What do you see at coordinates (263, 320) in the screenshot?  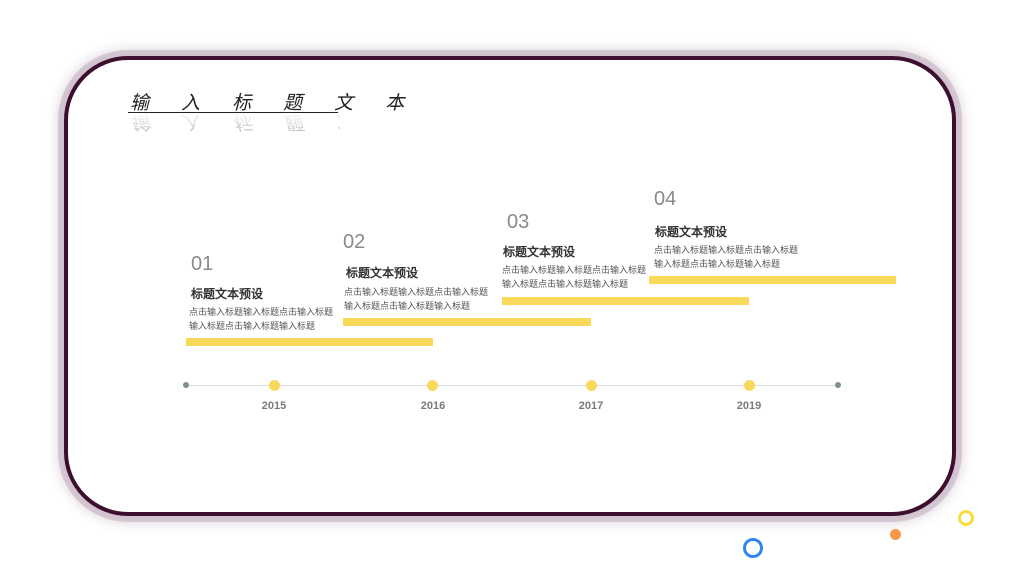 I see `step-desc-1: 点击输入标题输入标题点击输入标题输入标题点击输入标题输入标题` at bounding box center [263, 320].